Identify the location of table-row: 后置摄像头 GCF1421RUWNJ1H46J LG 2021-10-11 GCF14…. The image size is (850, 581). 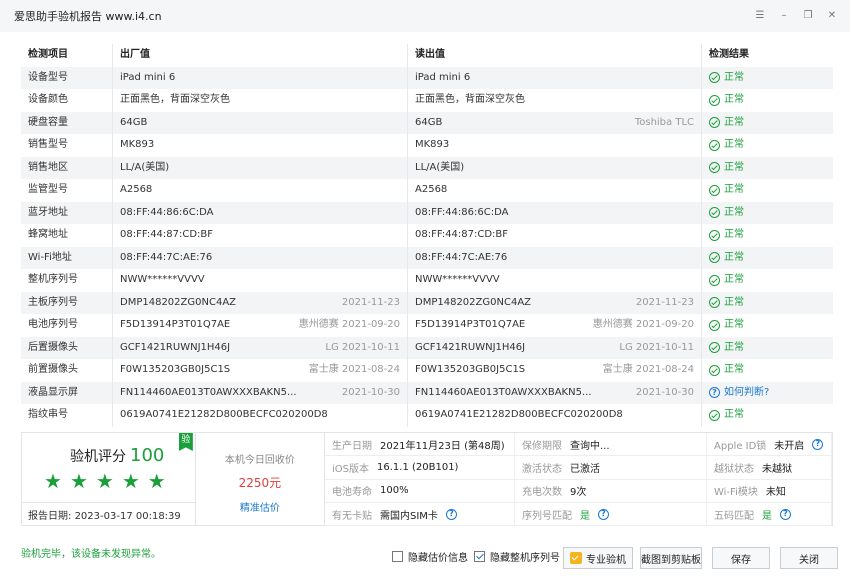
(427, 348).